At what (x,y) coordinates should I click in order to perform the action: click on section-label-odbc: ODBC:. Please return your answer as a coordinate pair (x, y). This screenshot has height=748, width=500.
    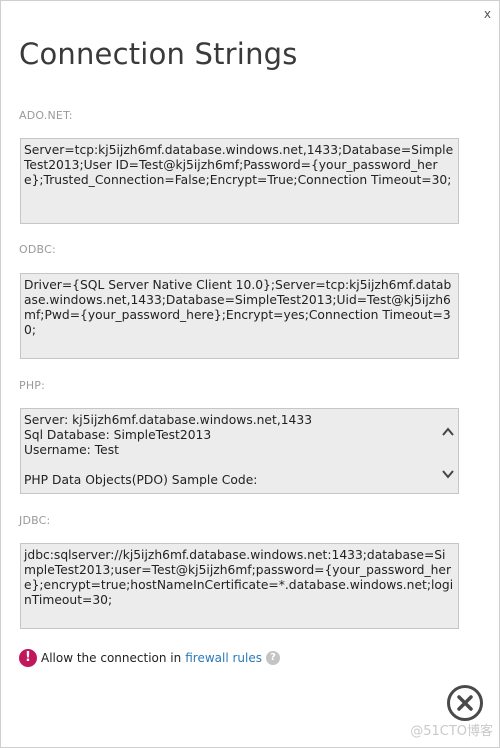
    Looking at the image, I should click on (37, 249).